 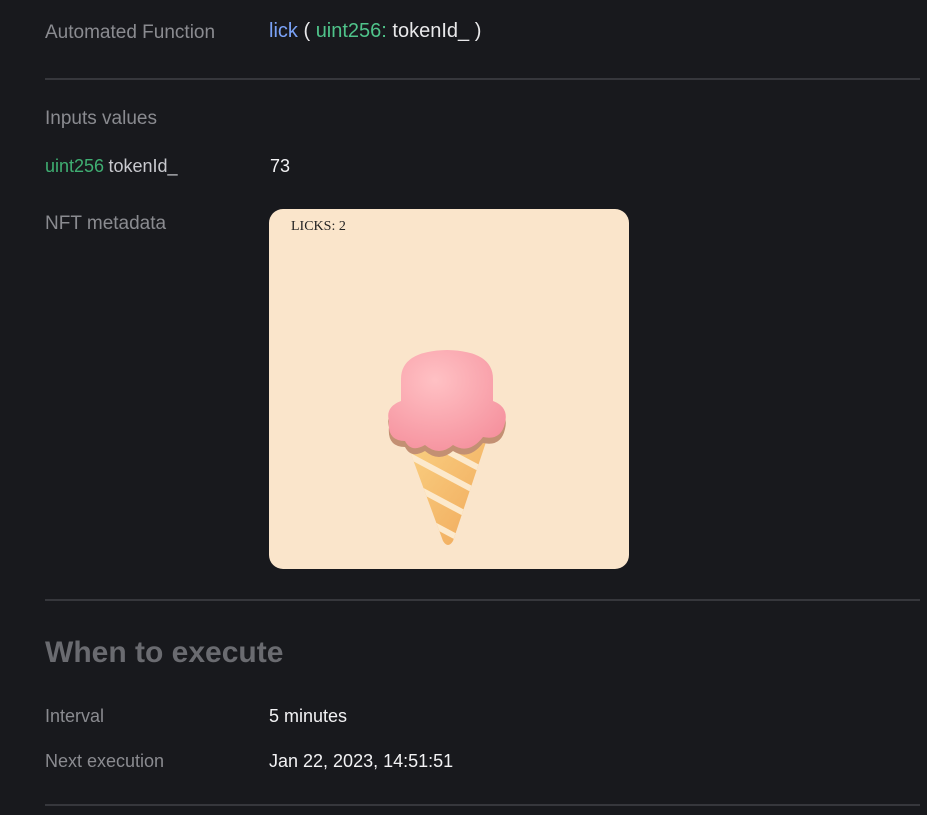 I want to click on input-type: uint256, so click(x=75, y=166).